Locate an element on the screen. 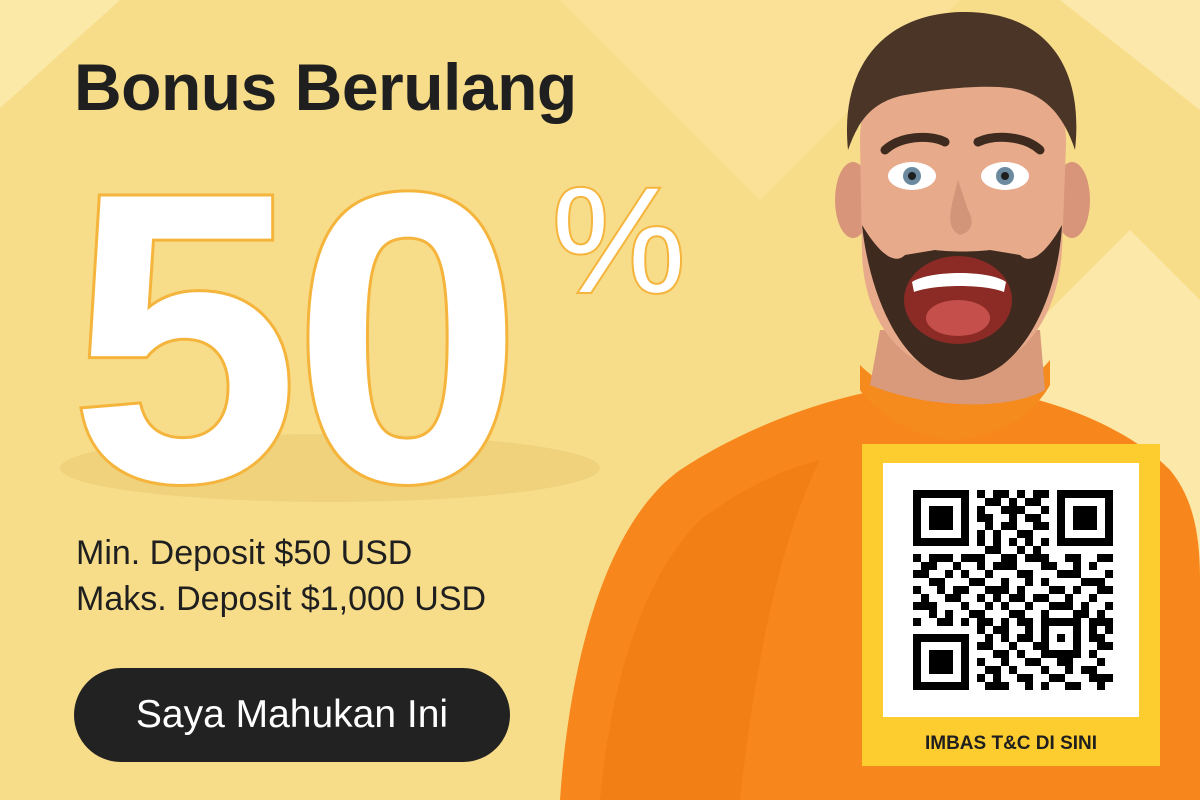  qr-caption: IMBAS T&C DI SINI is located at coordinates (1011, 743).